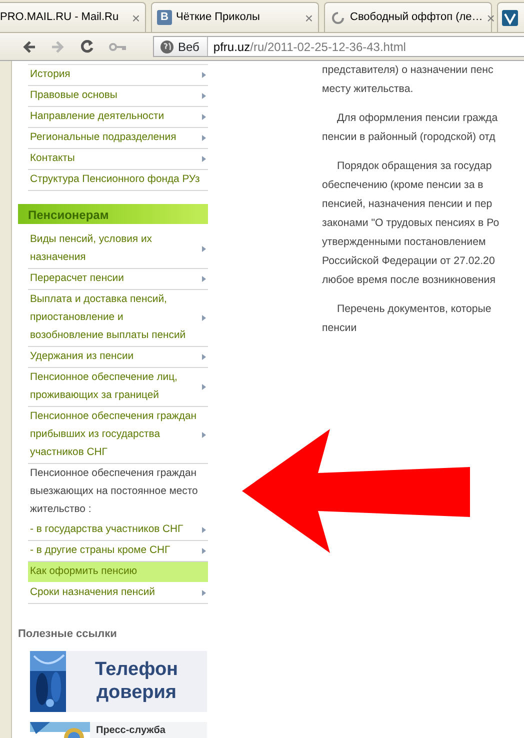 Image resolution: width=524 pixels, height=738 pixels. Describe the element at coordinates (338, 18) in the screenshot. I see `loading-icon` at that location.